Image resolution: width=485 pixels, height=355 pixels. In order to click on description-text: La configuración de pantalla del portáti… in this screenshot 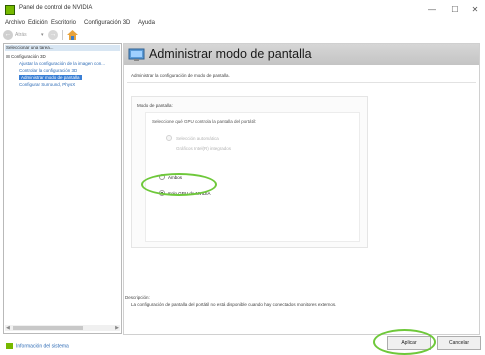, I will do `click(234, 304)`.